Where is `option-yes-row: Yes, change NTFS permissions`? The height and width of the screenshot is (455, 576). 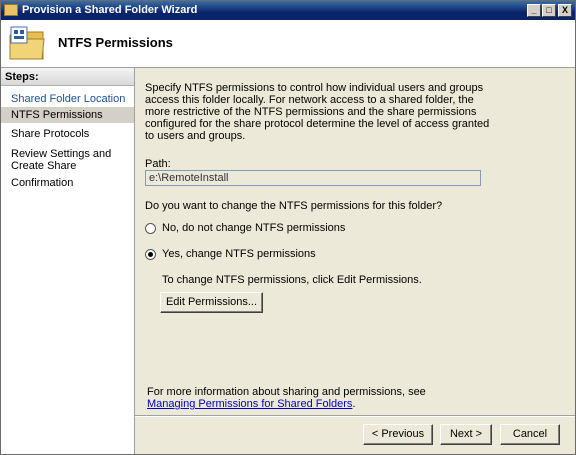 option-yes-row: Yes, change NTFS permissions is located at coordinates (230, 254).